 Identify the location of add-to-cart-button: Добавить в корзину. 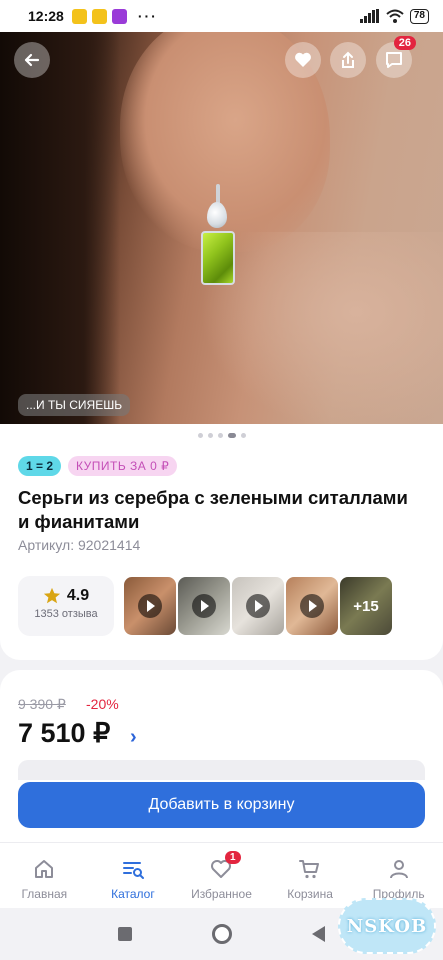
(221, 805).